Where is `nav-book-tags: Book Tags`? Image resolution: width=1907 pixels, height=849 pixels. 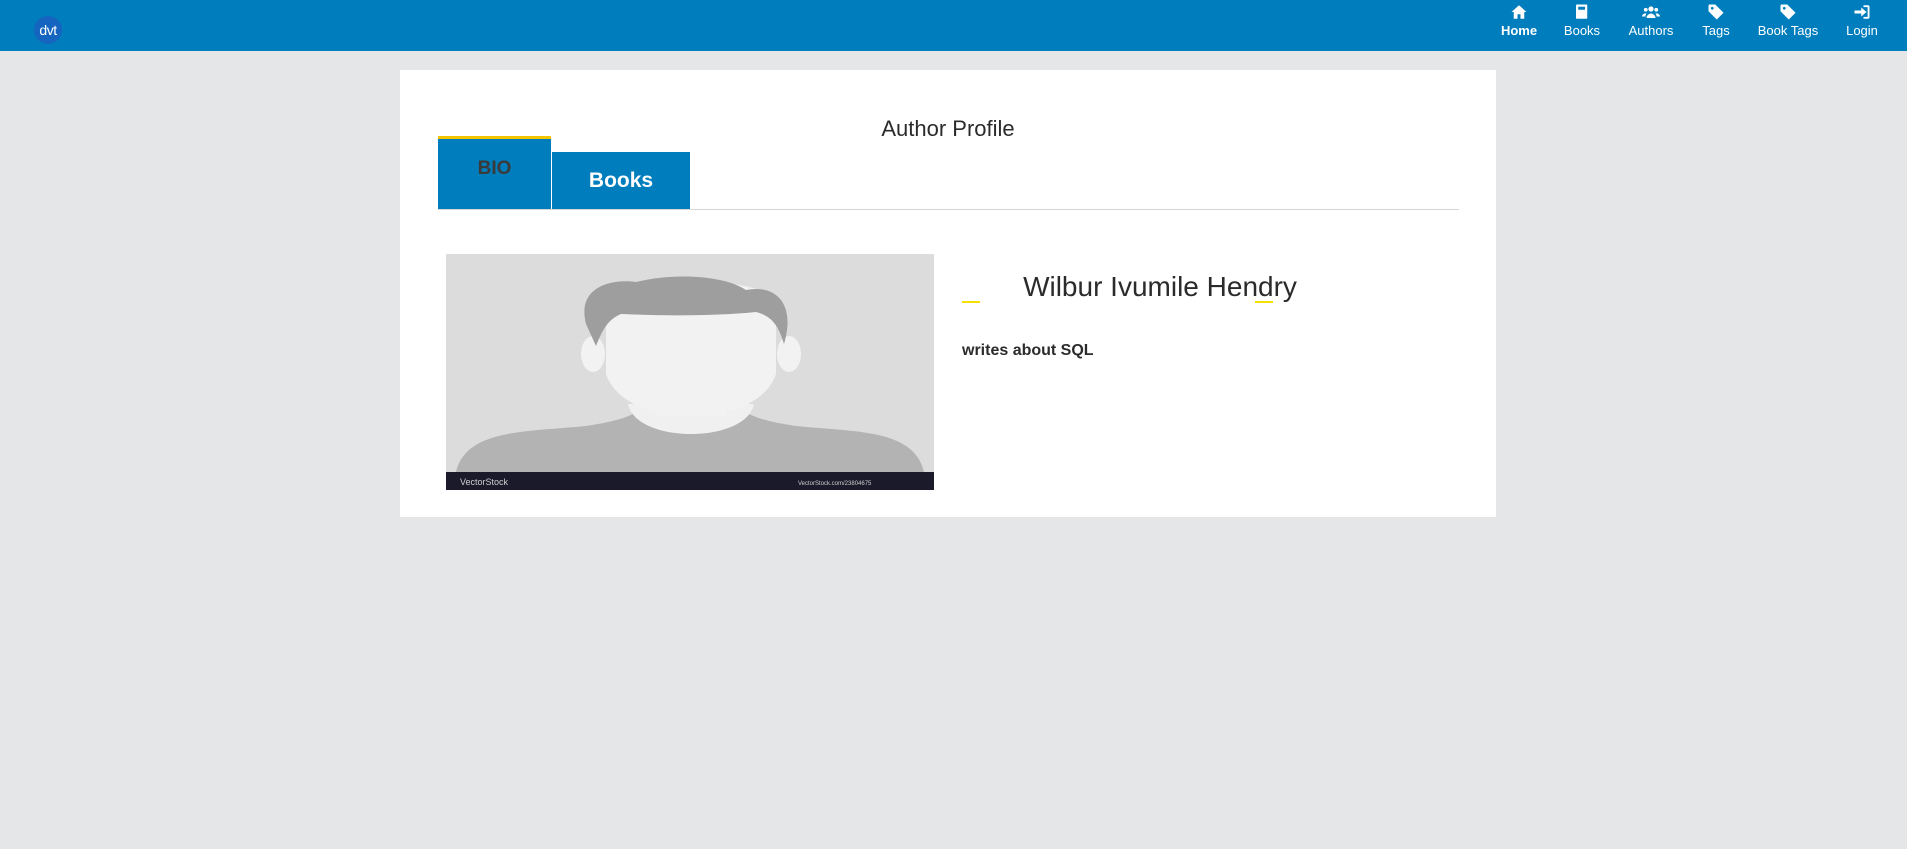 nav-book-tags: Book Tags is located at coordinates (1788, 25).